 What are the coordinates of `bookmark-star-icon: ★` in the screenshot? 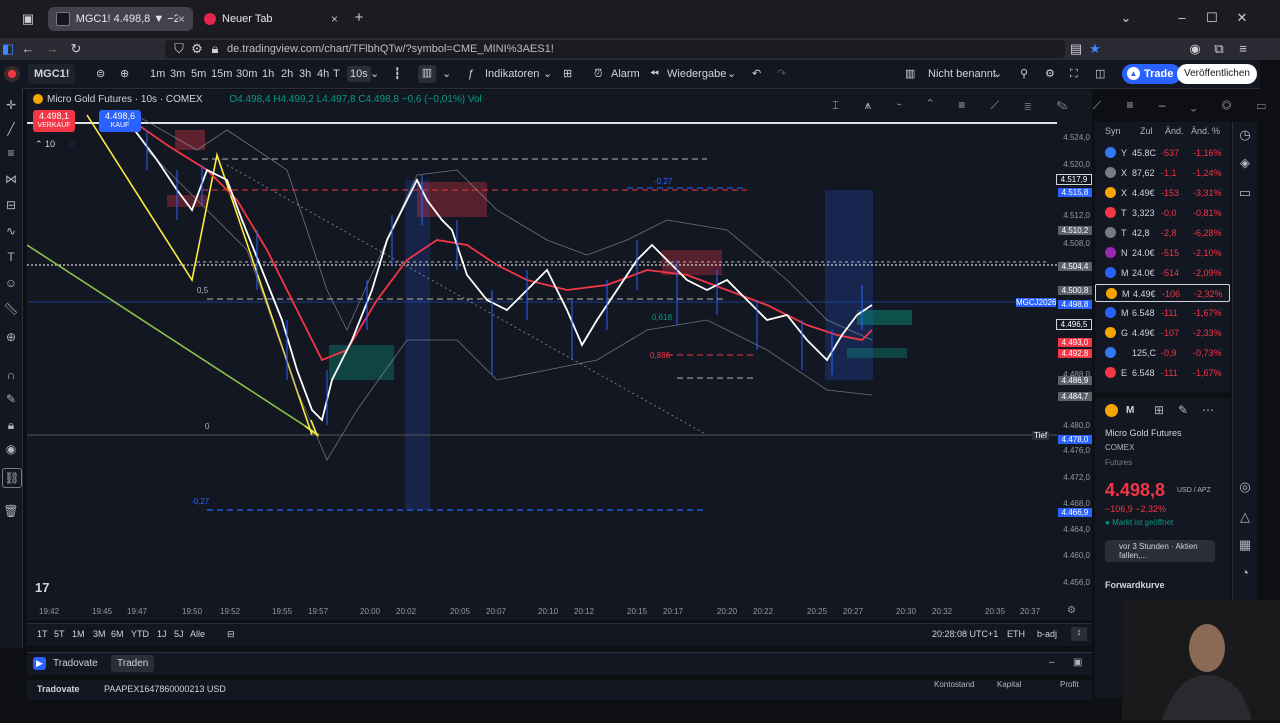 It's located at (1095, 49).